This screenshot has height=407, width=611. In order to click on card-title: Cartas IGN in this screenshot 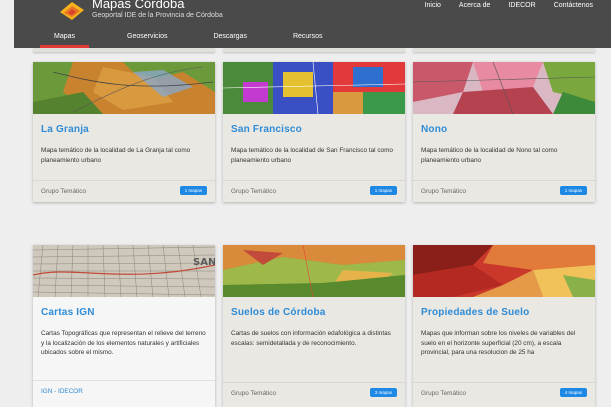, I will do `click(68, 312)`.